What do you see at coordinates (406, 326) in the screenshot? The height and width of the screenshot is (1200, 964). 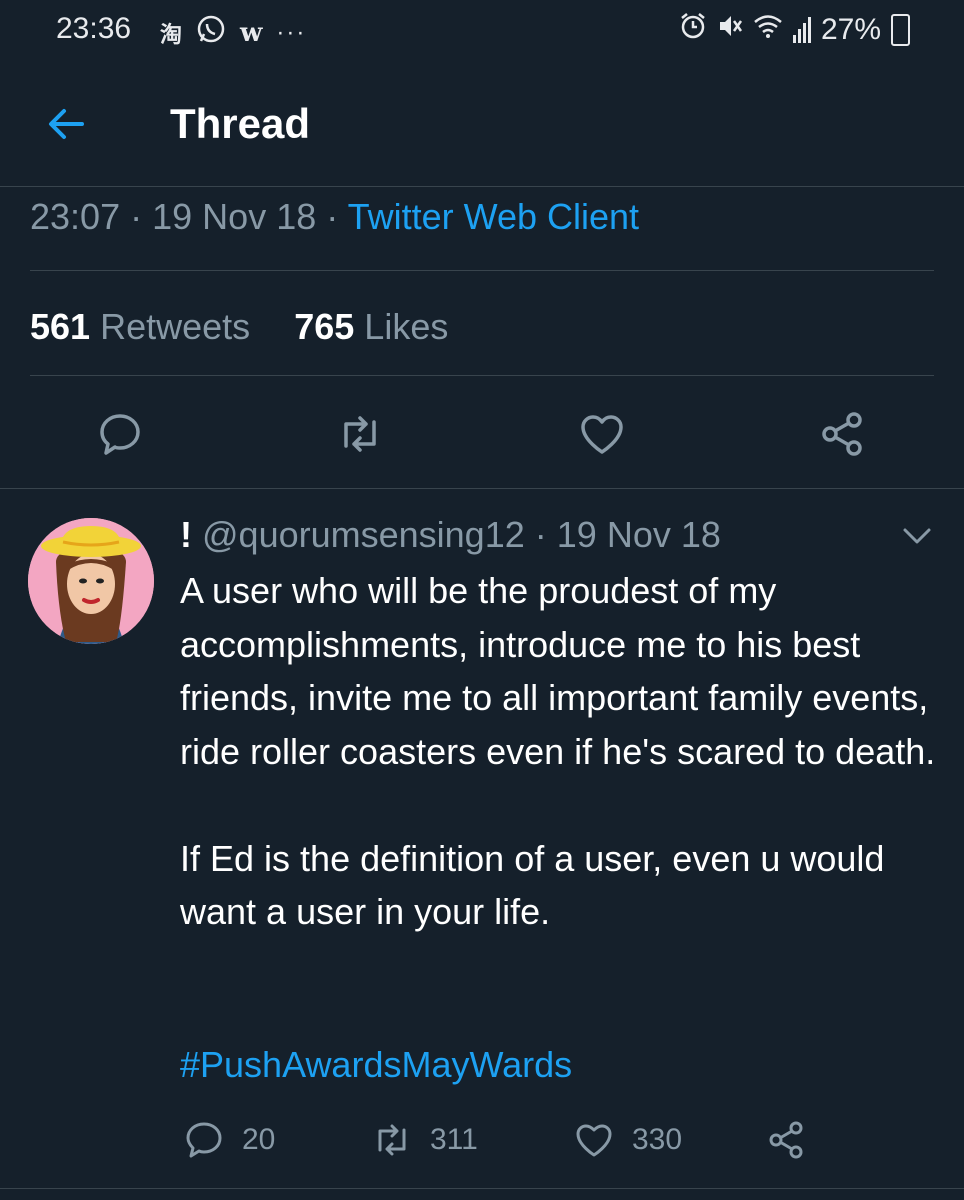 I see `likes-label: Likes` at bounding box center [406, 326].